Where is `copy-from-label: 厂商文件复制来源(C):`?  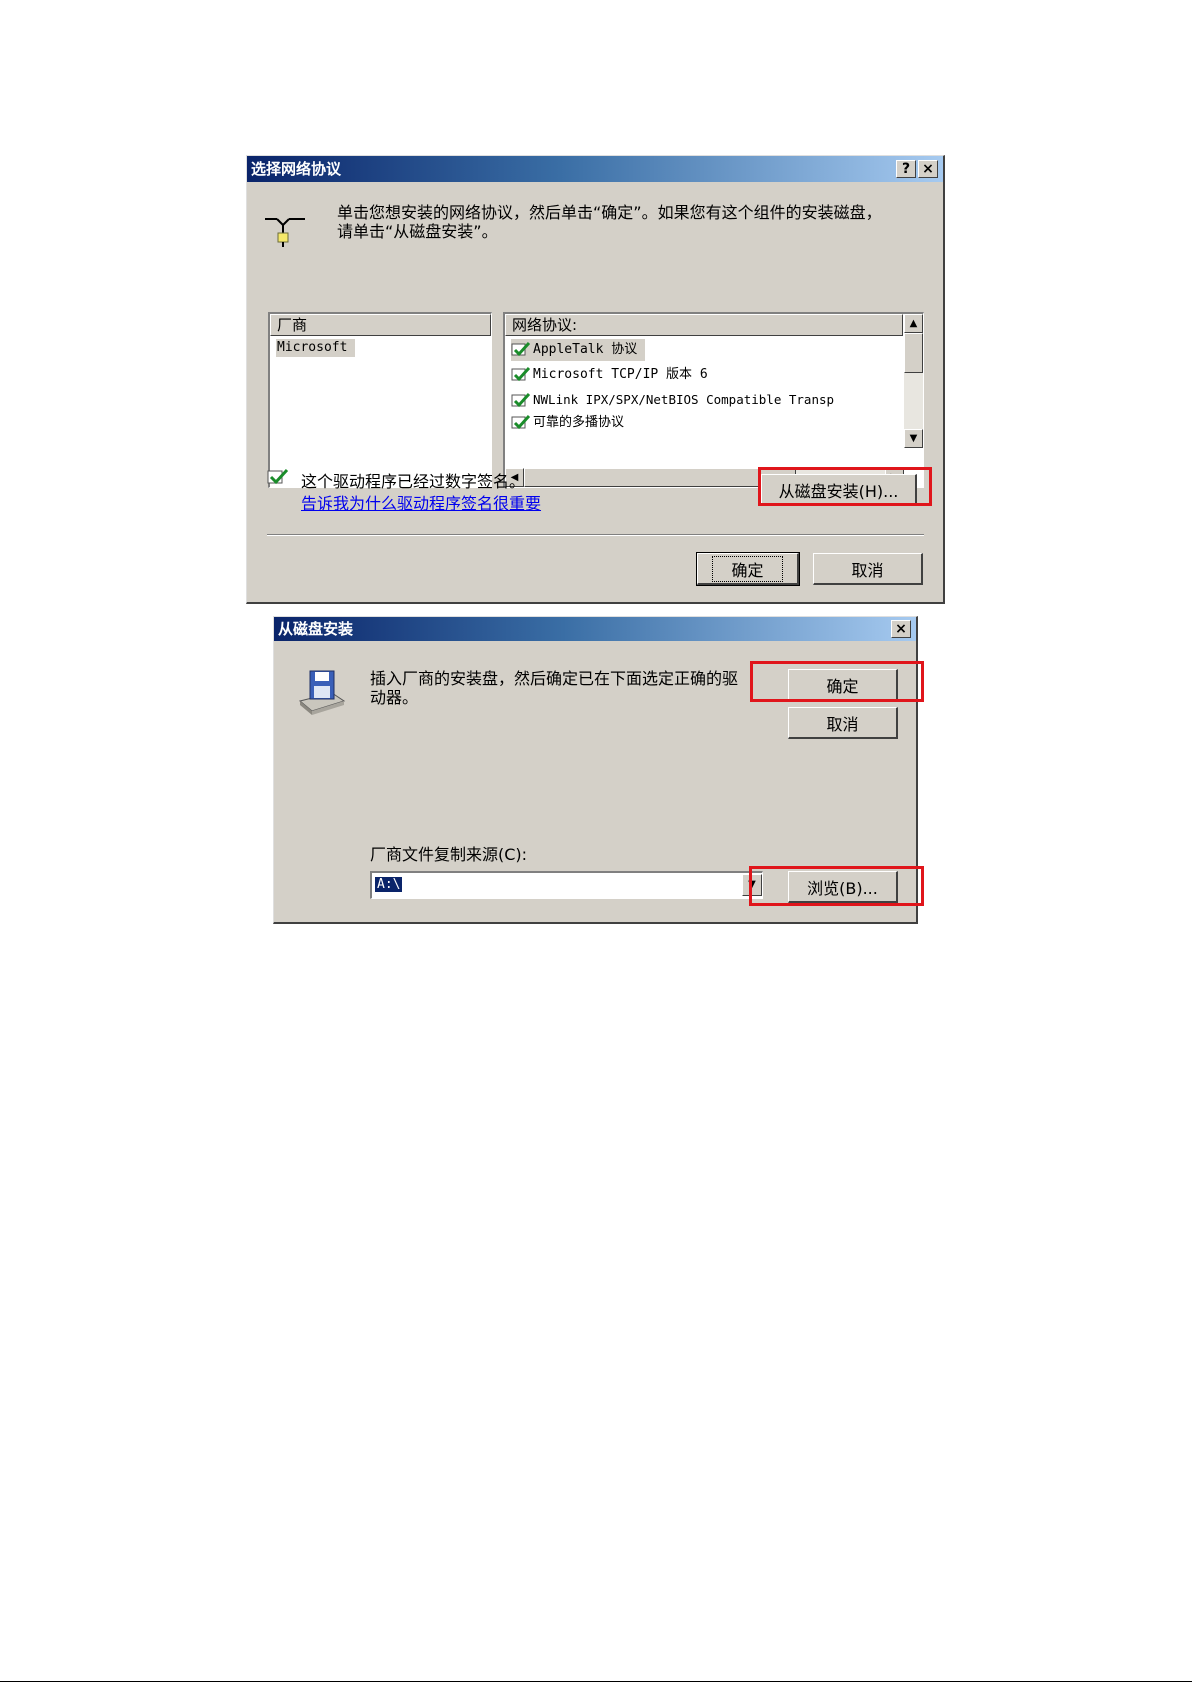 copy-from-label: 厂商文件复制来源(C): is located at coordinates (449, 854).